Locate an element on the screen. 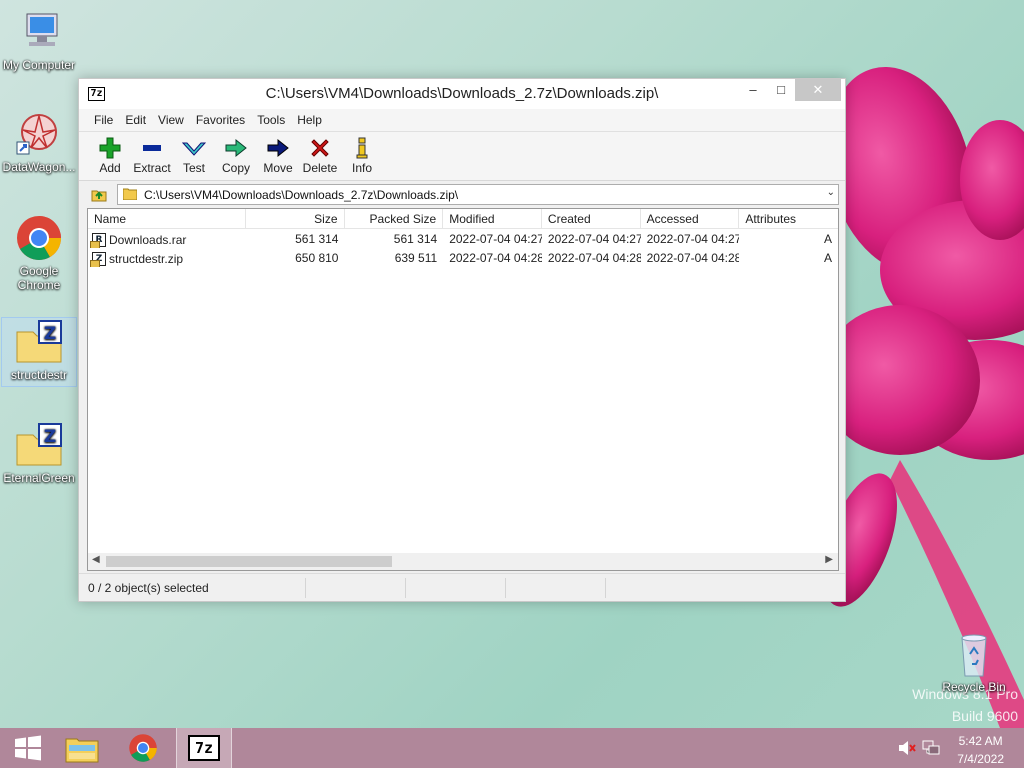  menu-help: Help is located at coordinates (309, 120).